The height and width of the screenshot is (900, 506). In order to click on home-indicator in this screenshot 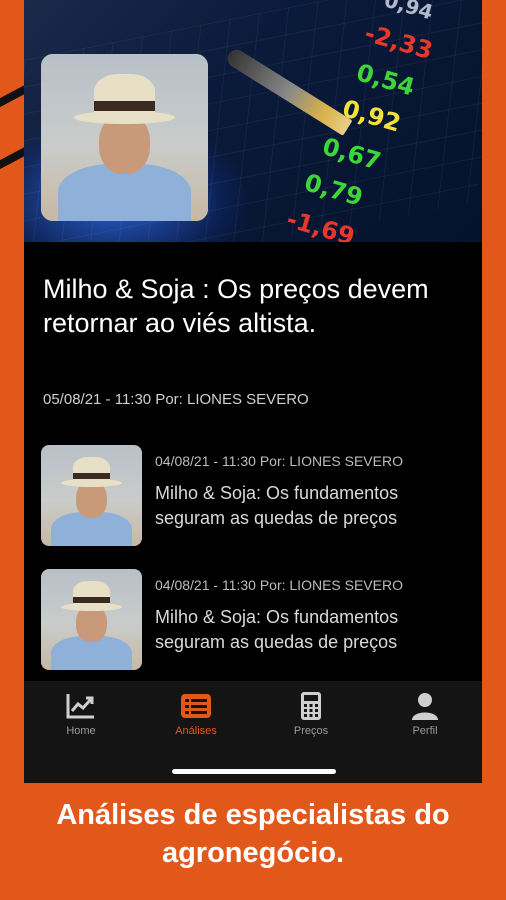, I will do `click(254, 771)`.